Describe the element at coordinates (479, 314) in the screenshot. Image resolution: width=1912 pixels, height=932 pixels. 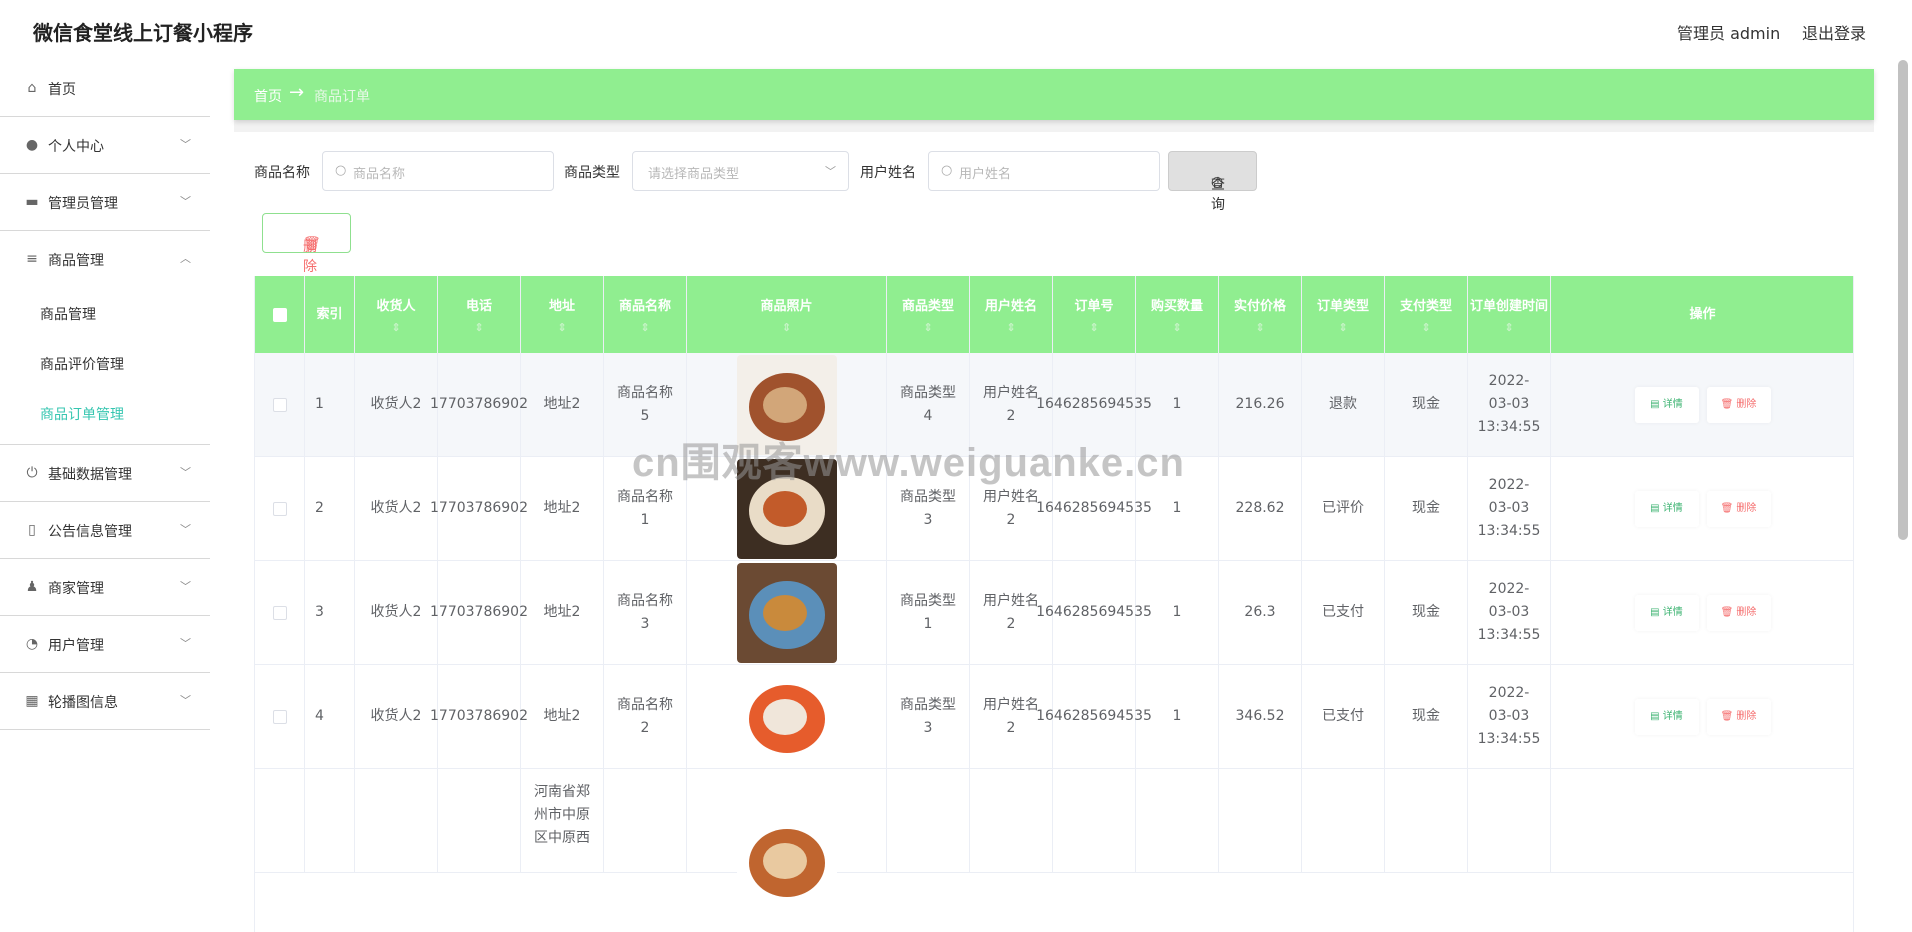
I see `column-header: 电话 ⇕` at that location.